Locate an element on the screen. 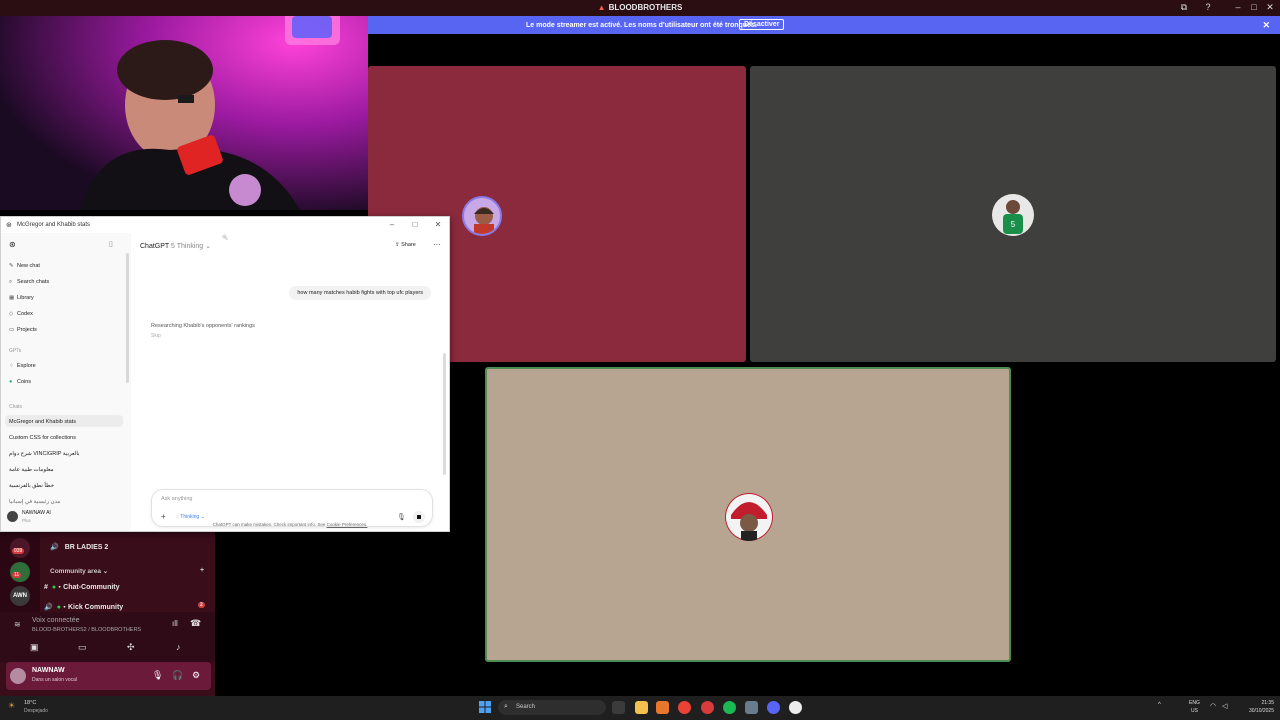 The image size is (1280, 720). chat-item: McGregor and Khabib stats is located at coordinates (42, 422).